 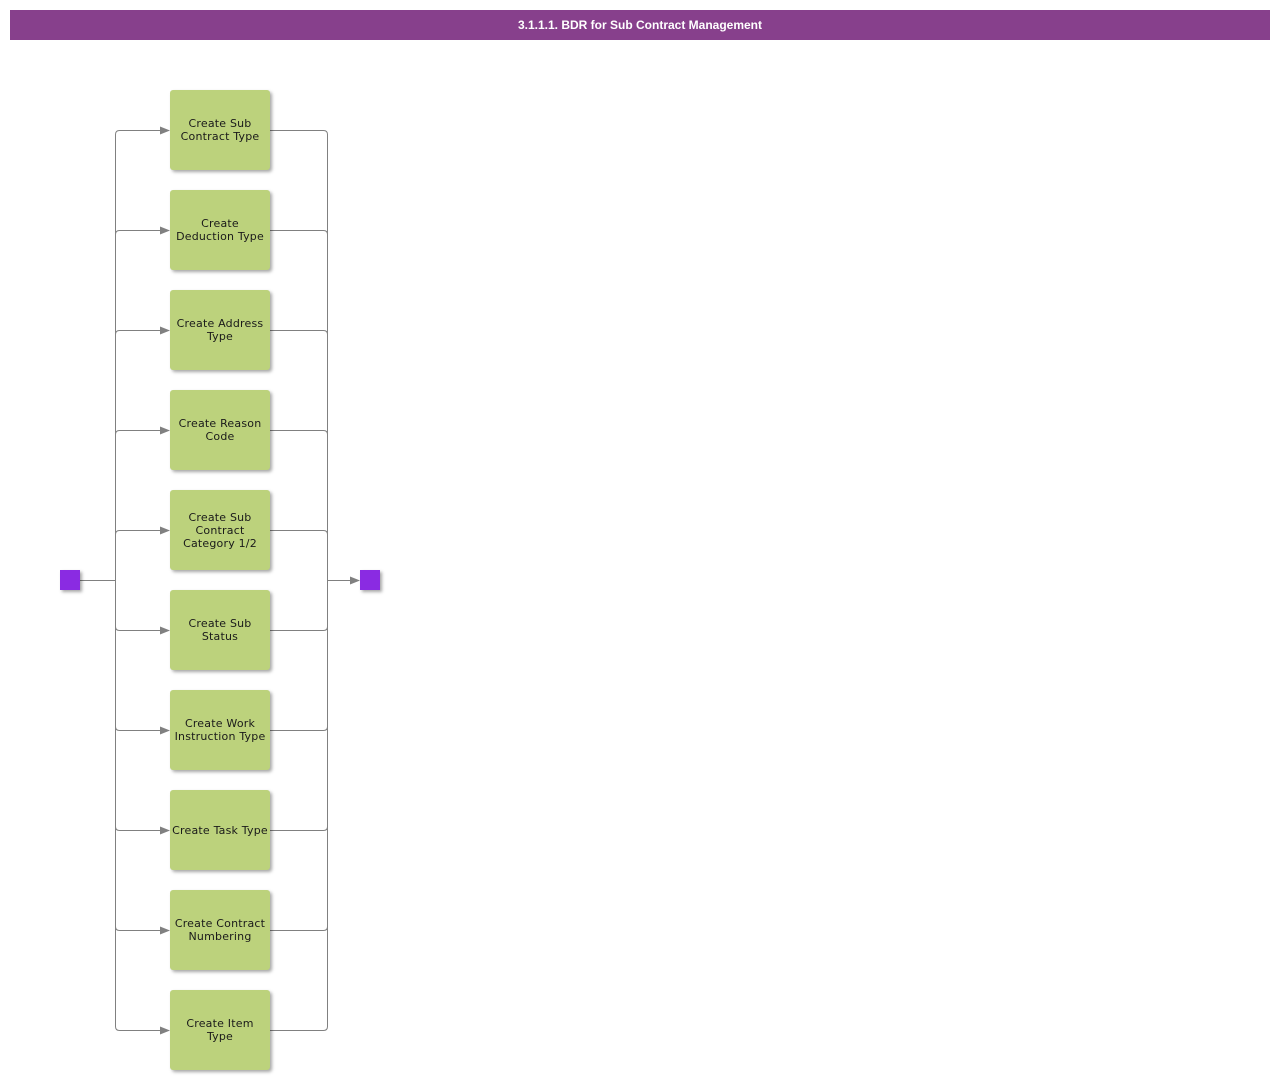 I want to click on task-node: Create Task Type, so click(x=220, y=830).